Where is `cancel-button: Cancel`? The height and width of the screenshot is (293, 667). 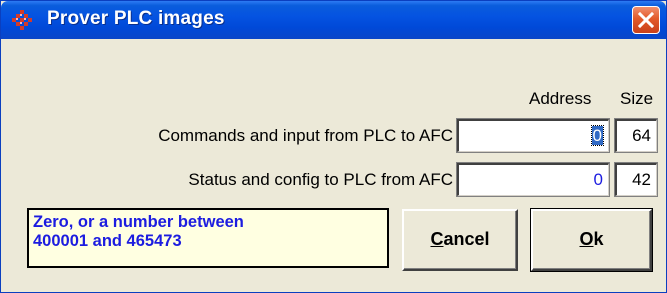
cancel-button: Cancel is located at coordinates (460, 240).